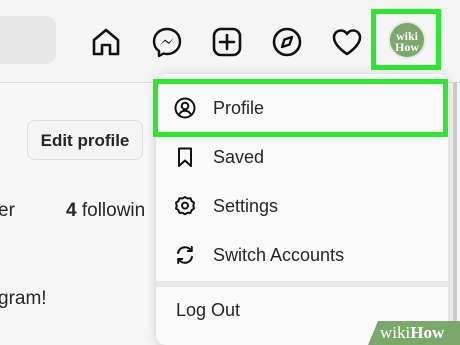 Image resolution: width=460 pixels, height=345 pixels. Describe the element at coordinates (347, 42) in the screenshot. I see `activity-heart-icon` at that location.